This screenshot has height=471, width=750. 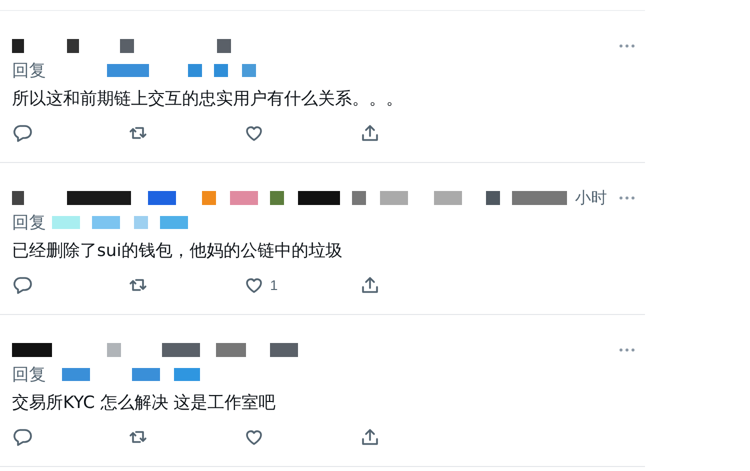 I want to click on reply-text: 所以这和前期链上交互的忠实用户有什么关系。。。, so click(x=208, y=99).